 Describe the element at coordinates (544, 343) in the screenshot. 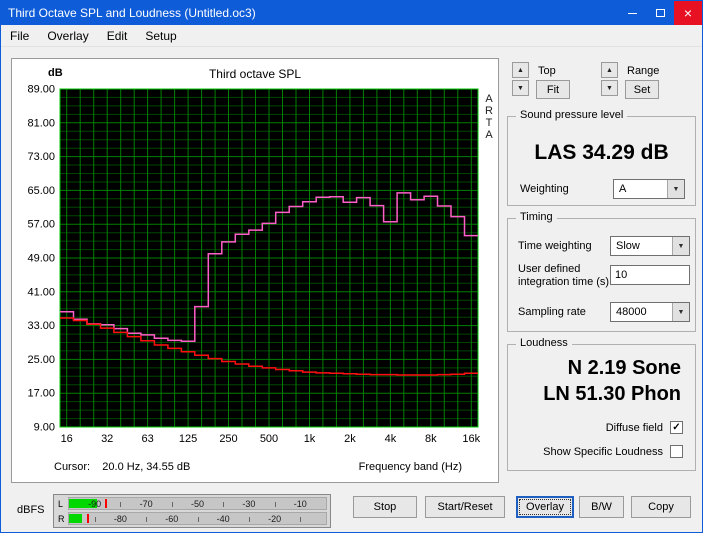

I see `loudness-group-title: Loudness` at that location.